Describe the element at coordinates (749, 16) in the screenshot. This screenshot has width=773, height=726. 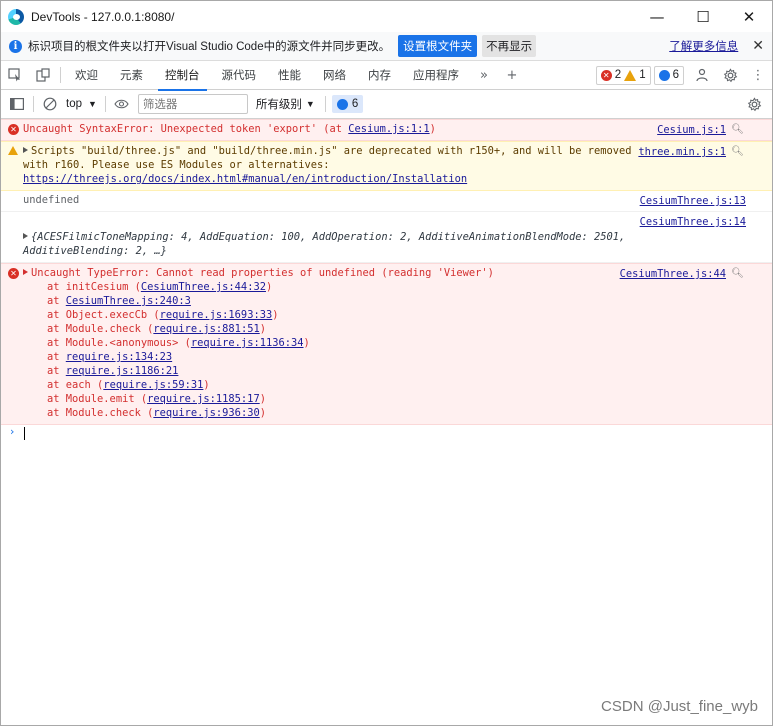
I see `close-window-button: ✕` at that location.